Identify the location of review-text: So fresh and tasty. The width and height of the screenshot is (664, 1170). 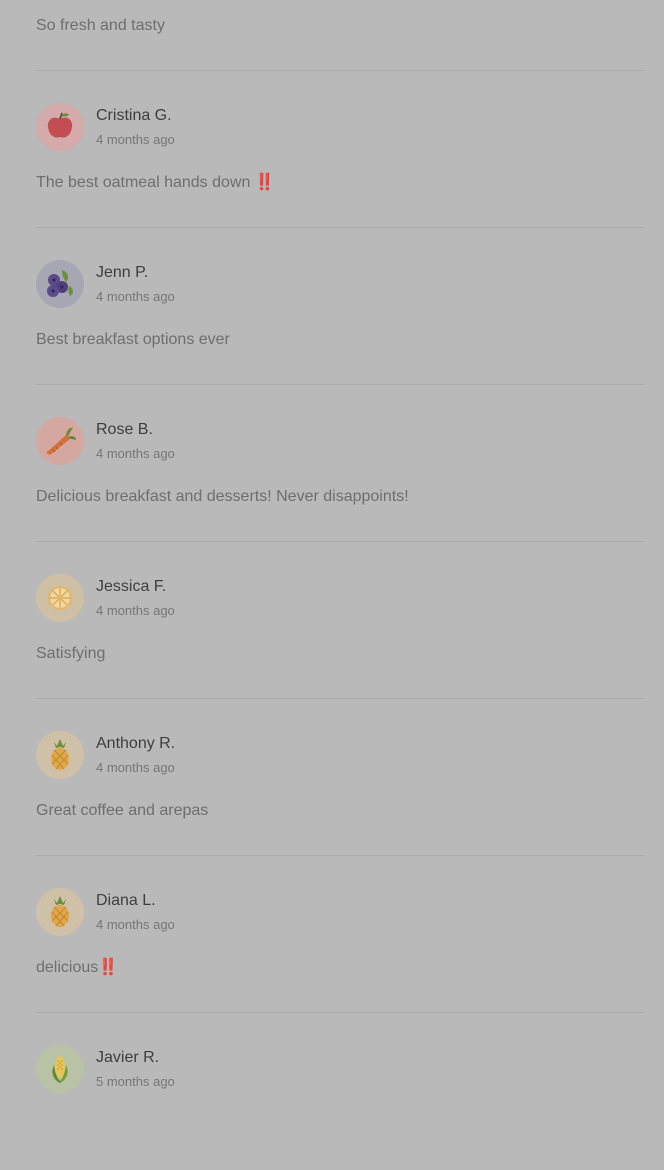
(100, 25).